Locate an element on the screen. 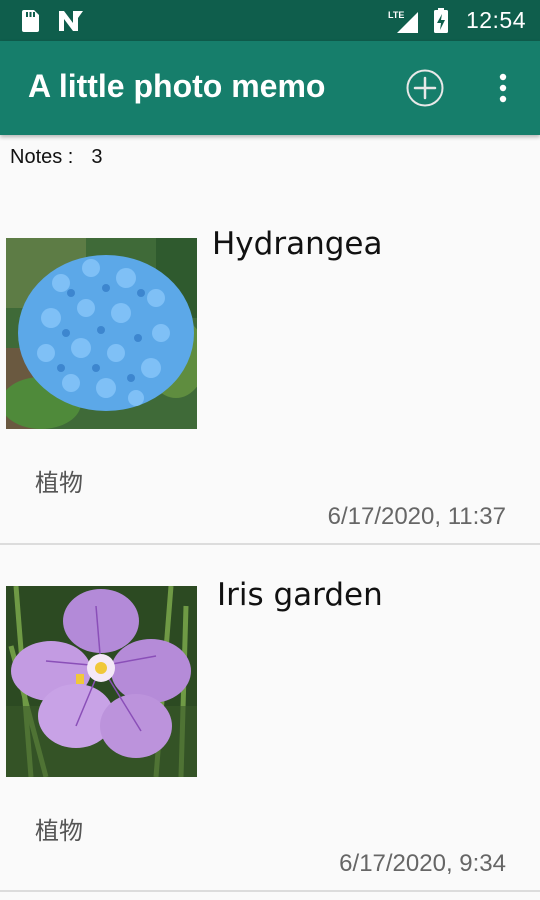 This screenshot has width=540, height=900. notes-count-value: 3 is located at coordinates (97, 157).